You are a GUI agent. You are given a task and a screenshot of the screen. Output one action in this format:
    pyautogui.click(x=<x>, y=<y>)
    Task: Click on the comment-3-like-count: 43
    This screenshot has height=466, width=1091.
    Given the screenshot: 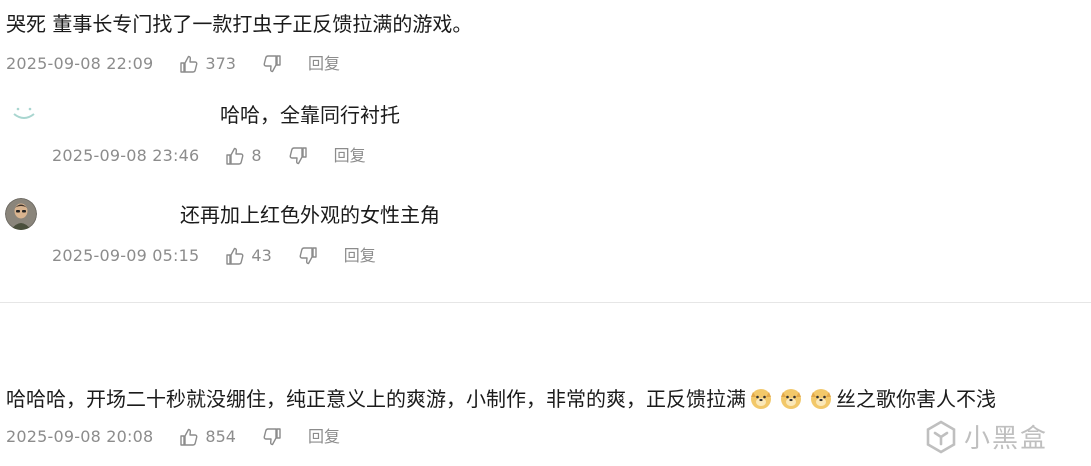 What is the action you would take?
    pyautogui.click(x=261, y=255)
    